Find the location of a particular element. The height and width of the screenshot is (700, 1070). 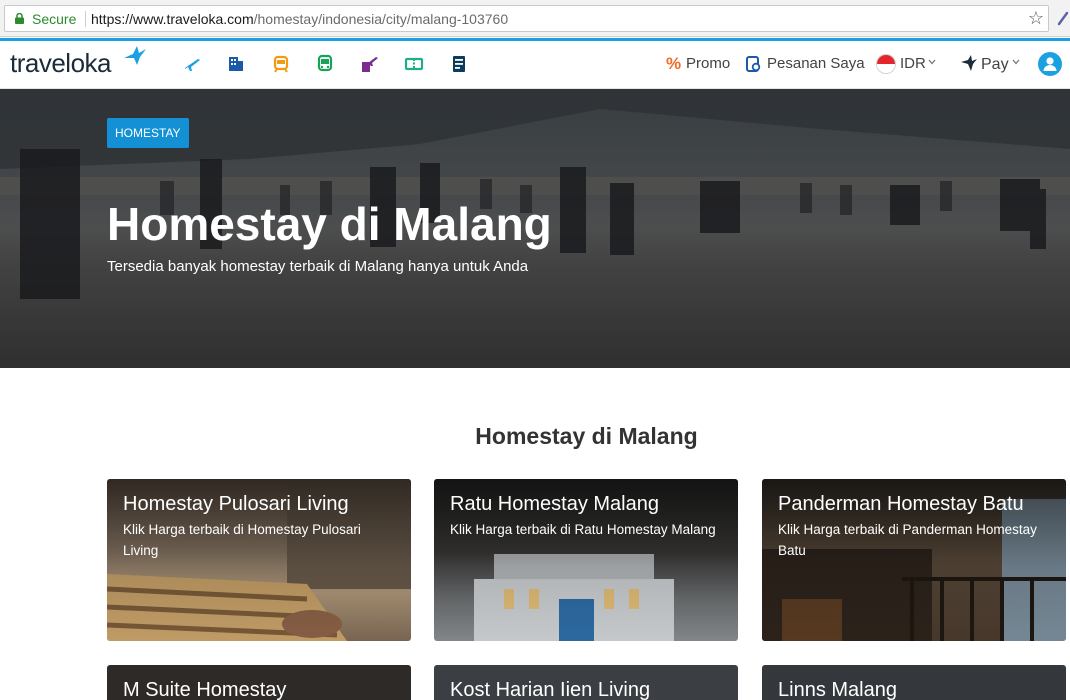

user-icon is located at coordinates (1050, 64).